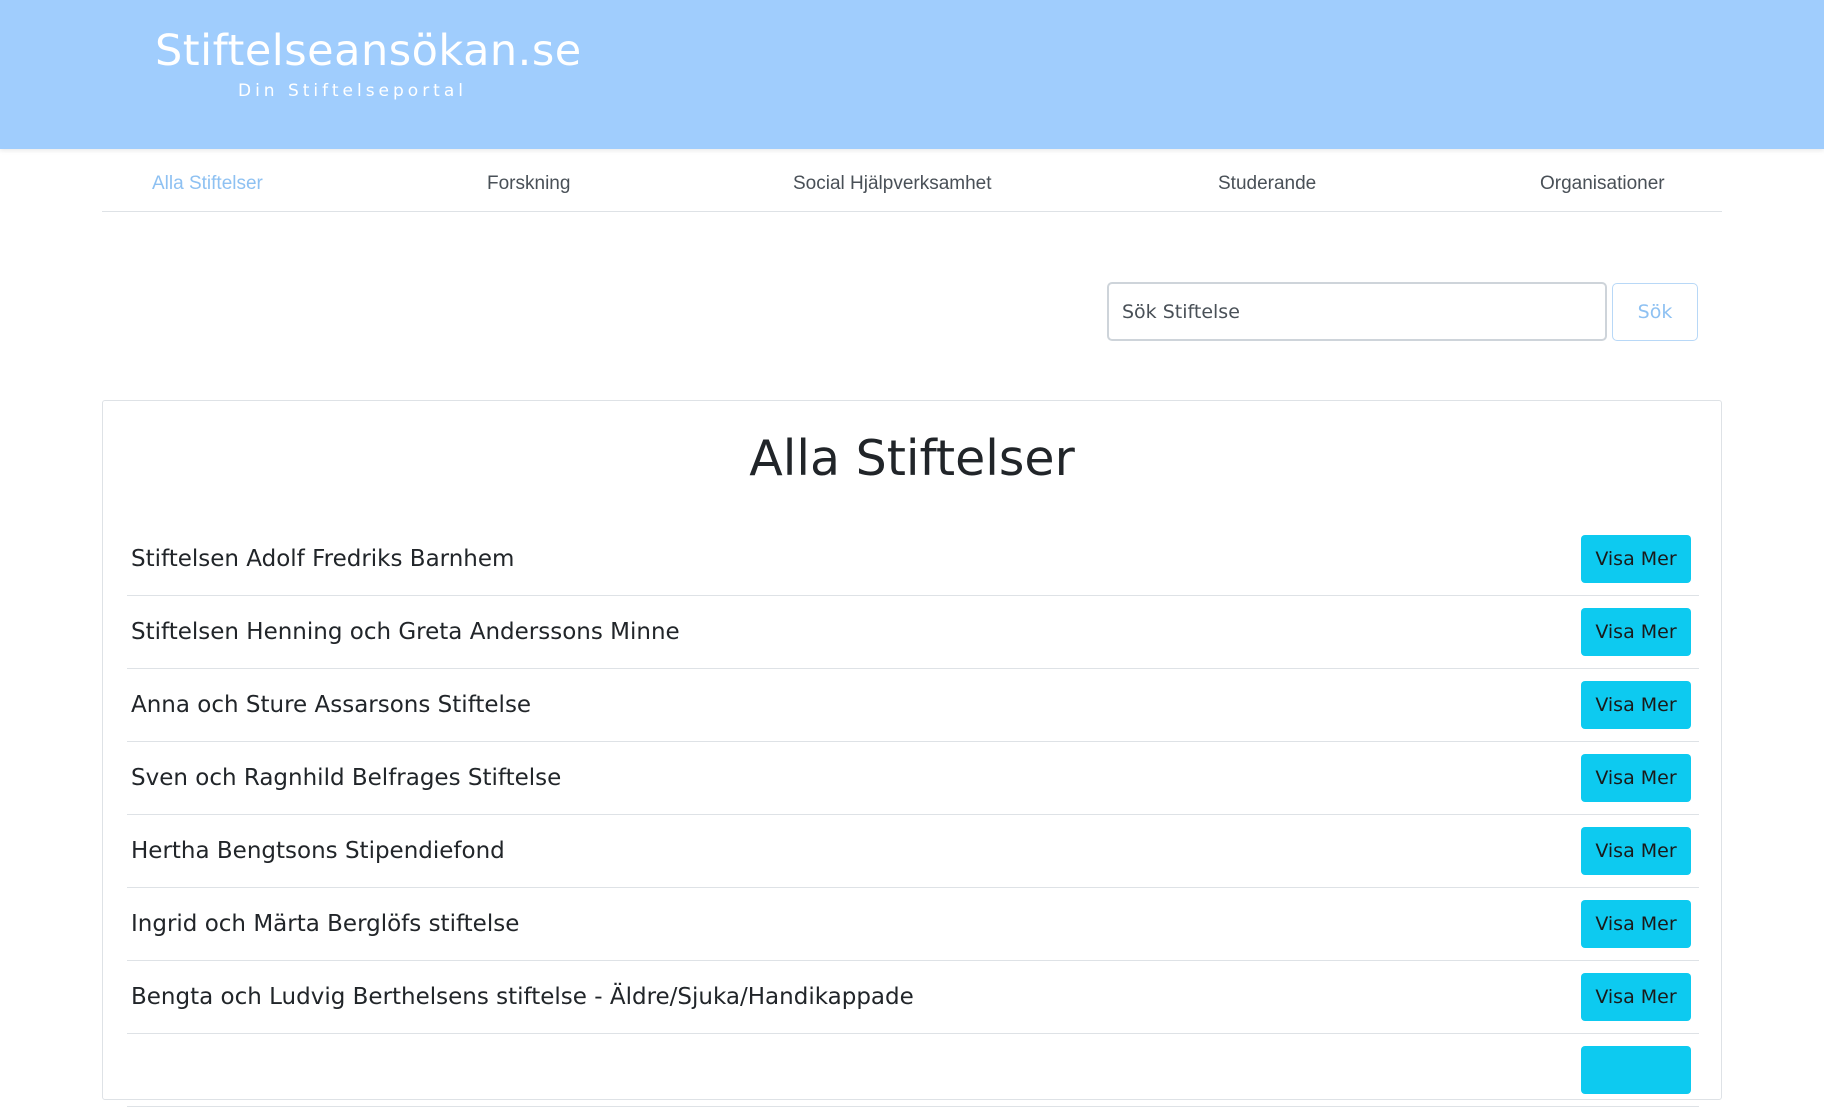 This screenshot has width=1824, height=1107. What do you see at coordinates (912, 74) in the screenshot?
I see `site-header: Stiftelseansökan.se Din Stiftelseportal` at bounding box center [912, 74].